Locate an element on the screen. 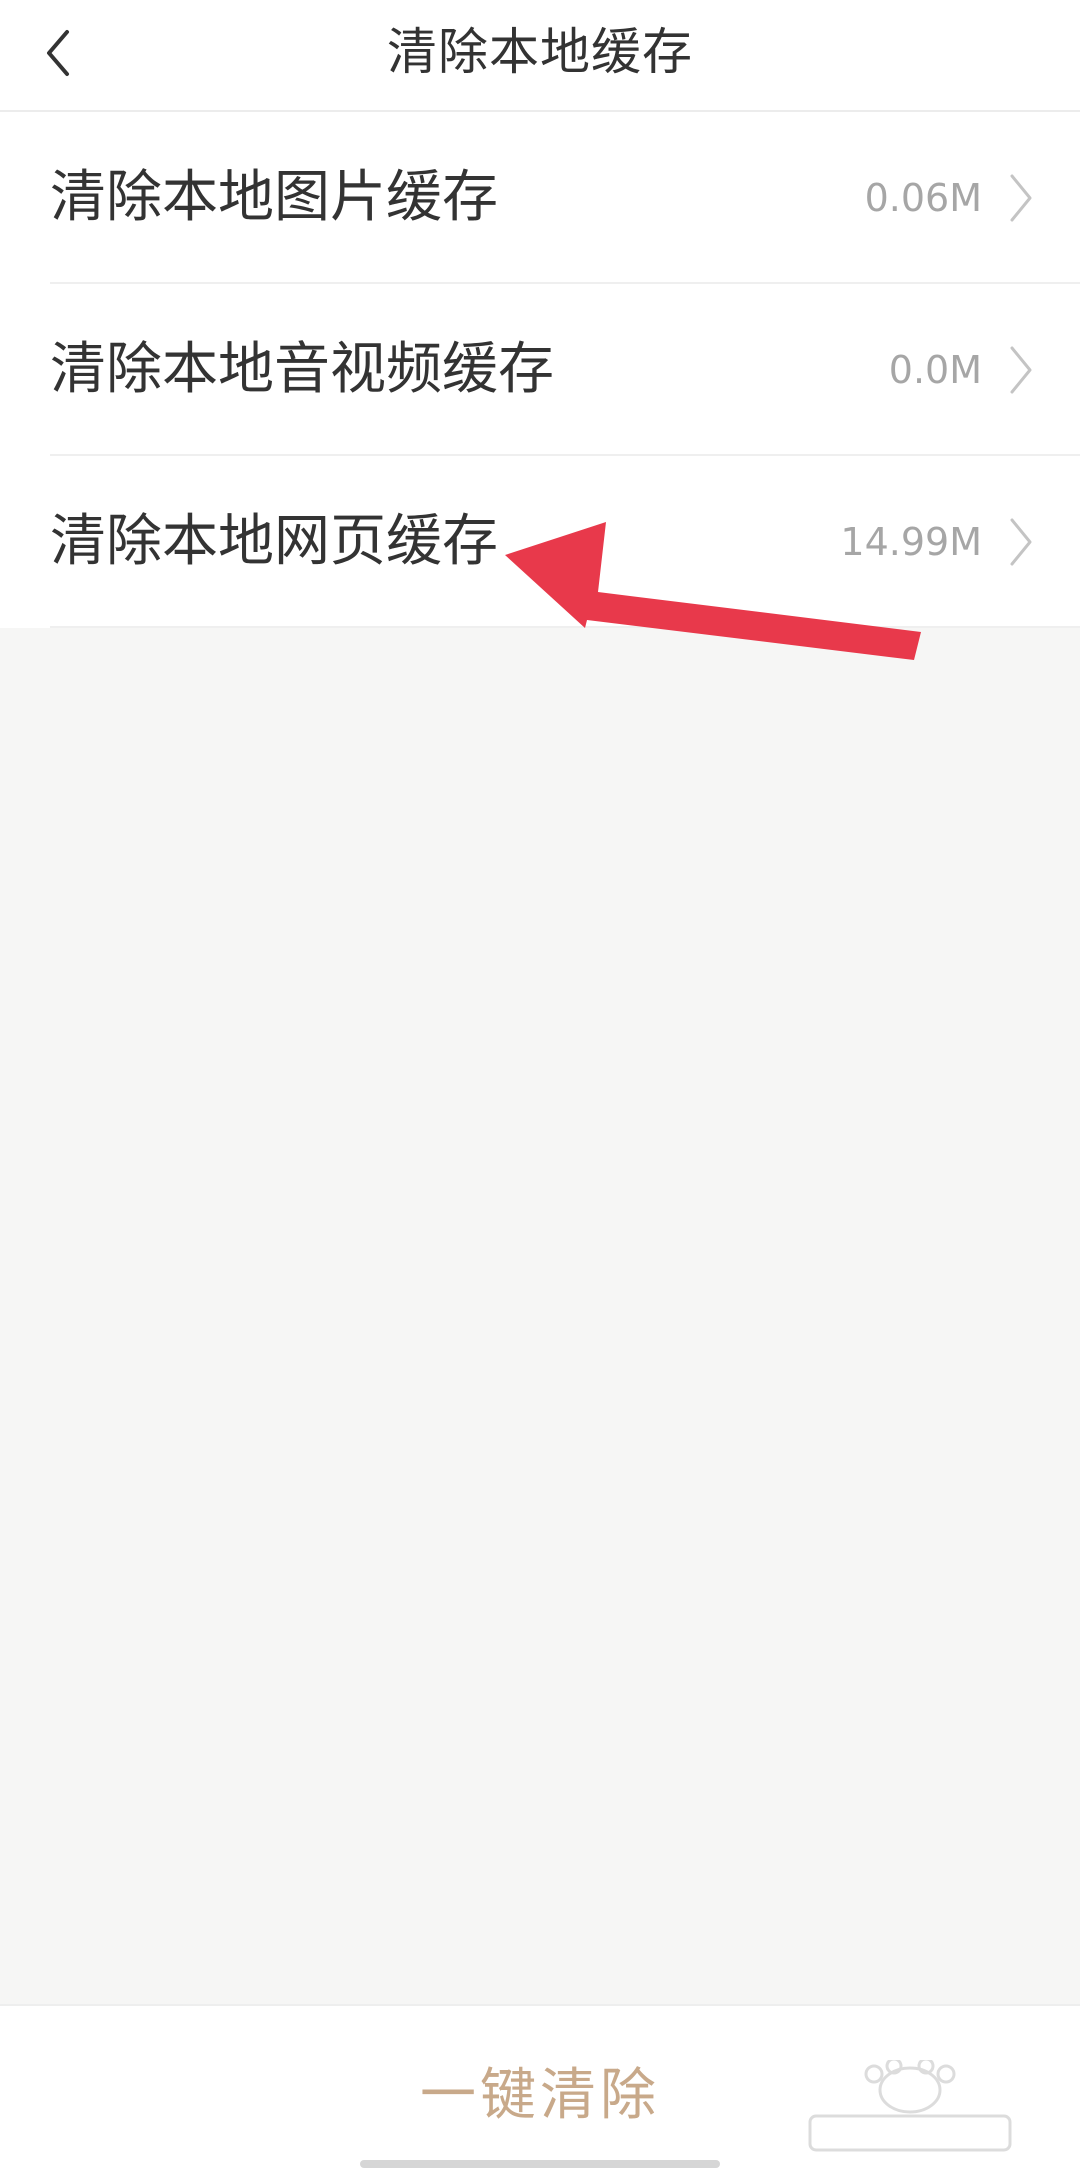 This screenshot has width=1080, height=2172. page-title: 清除本地缓存 is located at coordinates (540, 52).